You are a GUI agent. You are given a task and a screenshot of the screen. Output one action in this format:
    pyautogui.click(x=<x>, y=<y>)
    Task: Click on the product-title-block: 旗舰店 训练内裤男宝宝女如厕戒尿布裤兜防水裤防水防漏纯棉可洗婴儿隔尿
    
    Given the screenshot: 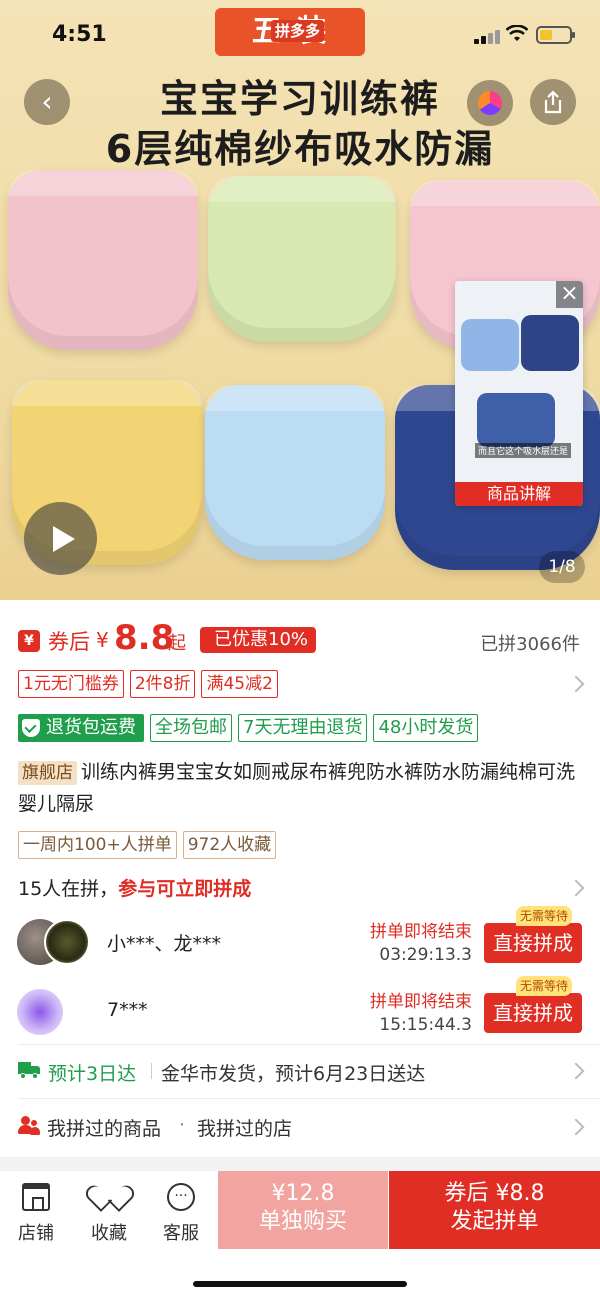 What is the action you would take?
    pyautogui.click(x=303, y=788)
    